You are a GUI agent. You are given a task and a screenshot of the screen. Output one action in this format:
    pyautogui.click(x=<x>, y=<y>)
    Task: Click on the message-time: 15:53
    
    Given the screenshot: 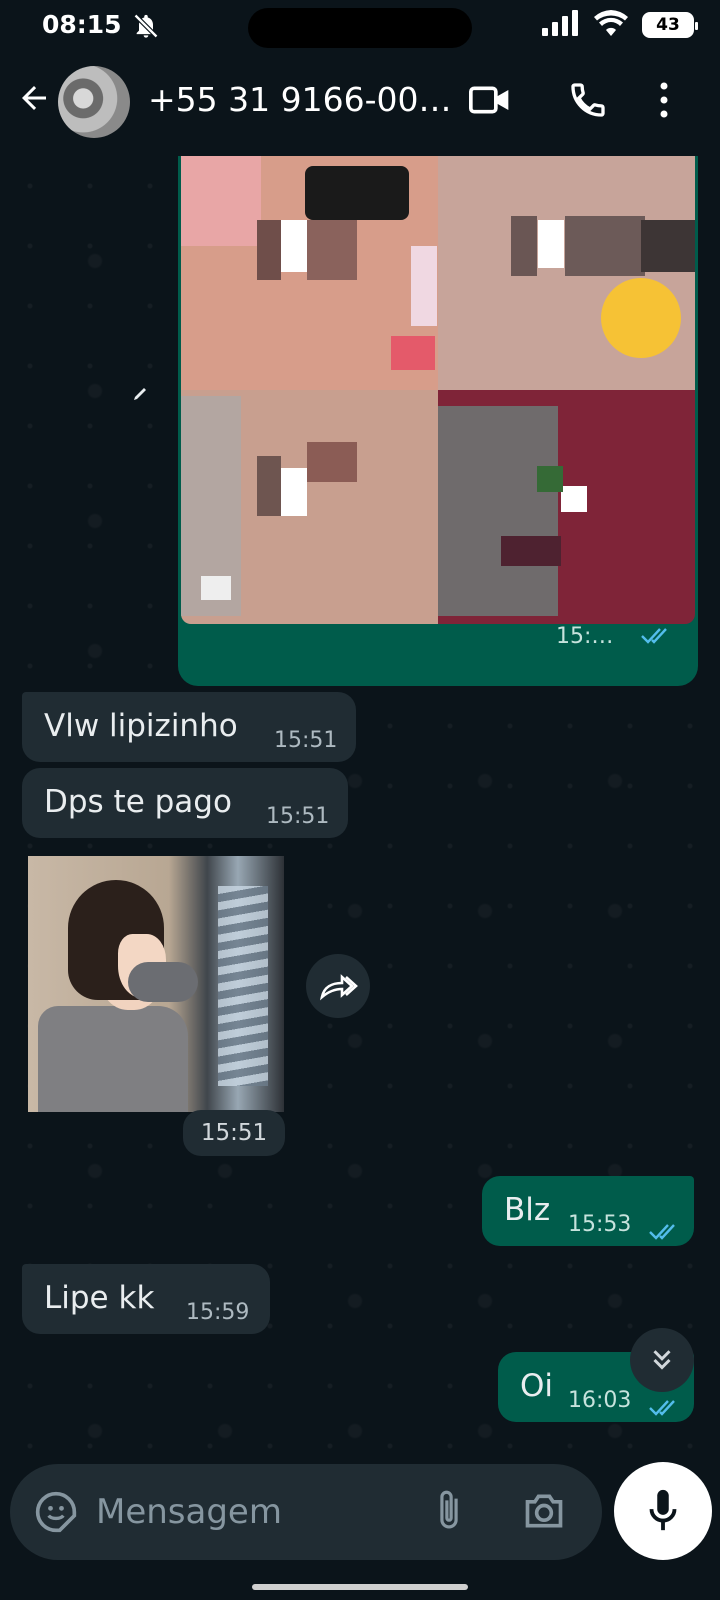 What is the action you would take?
    pyautogui.click(x=600, y=1224)
    